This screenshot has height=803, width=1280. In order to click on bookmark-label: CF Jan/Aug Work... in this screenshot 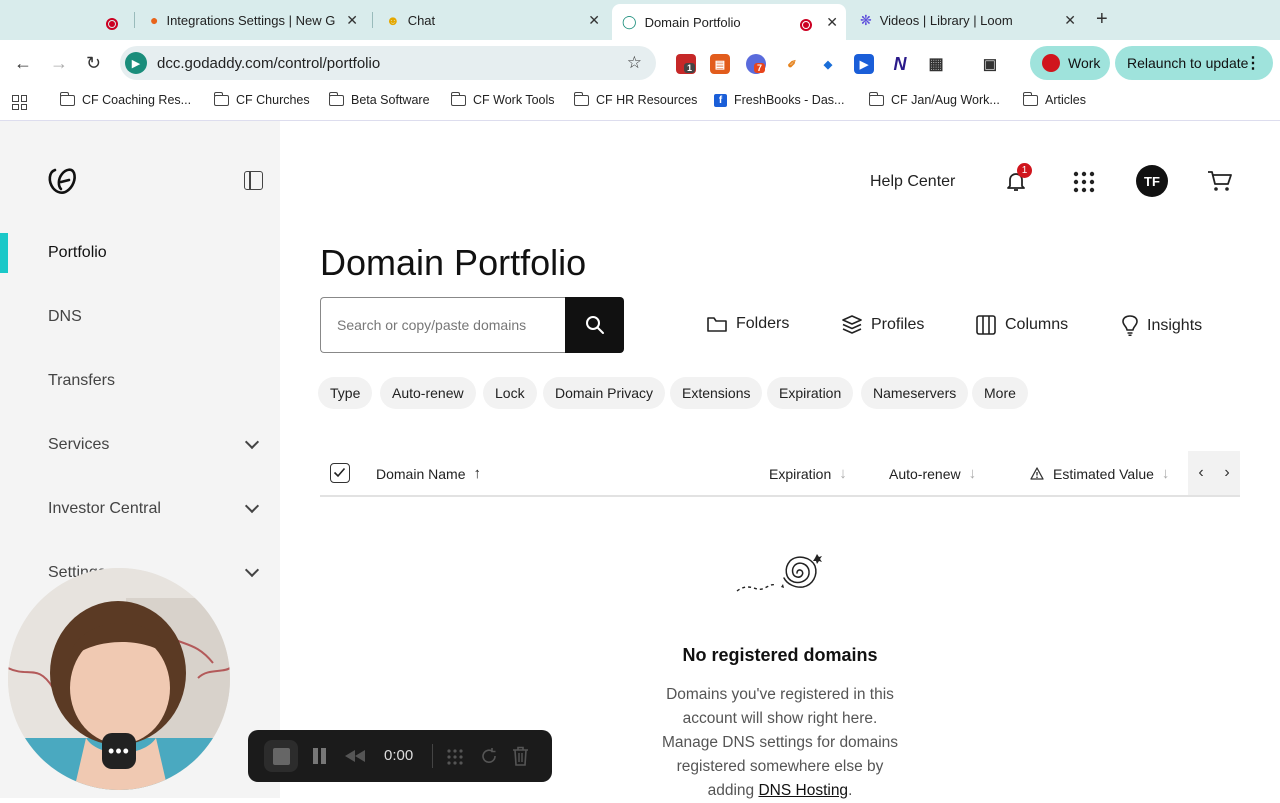, I will do `click(945, 100)`.